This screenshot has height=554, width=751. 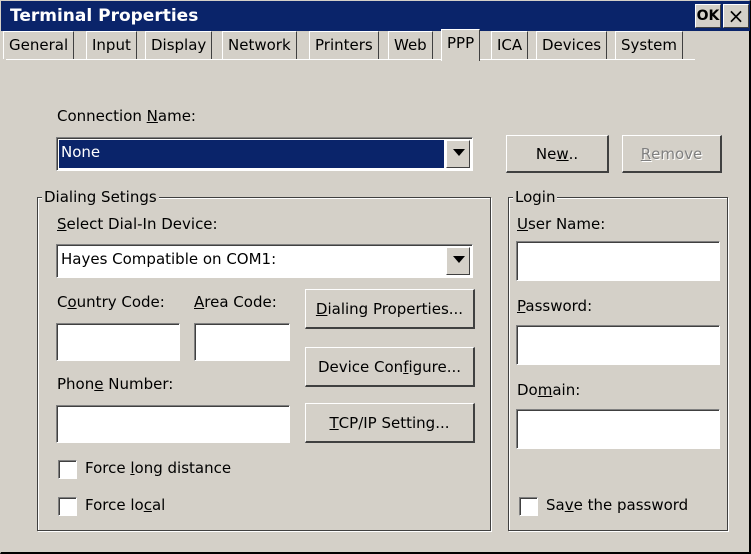 I want to click on tab-general: General, so click(x=39, y=45).